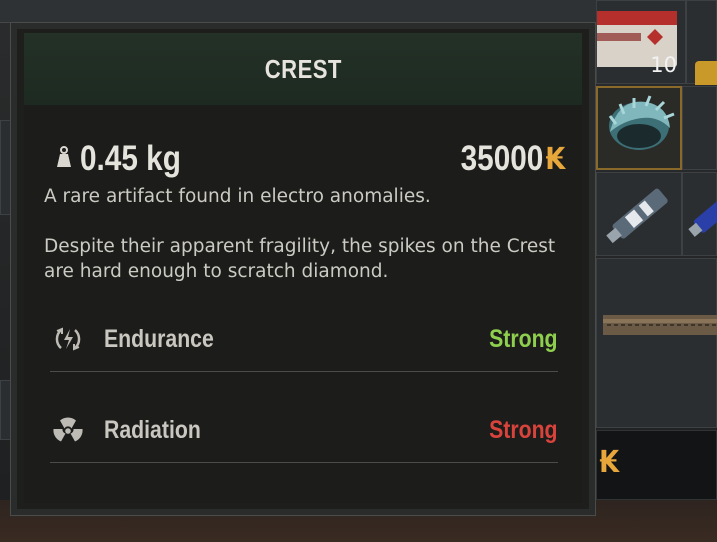  I want to click on inventory-money-slot: ₭, so click(656, 465).